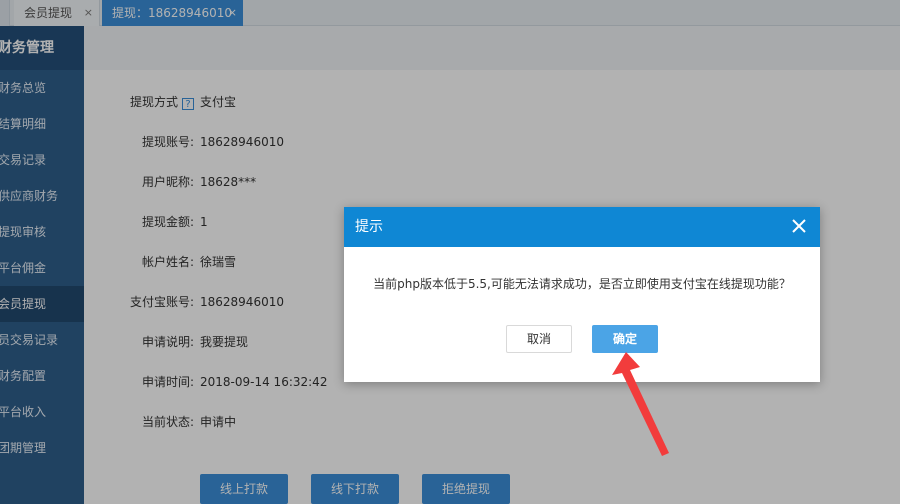 The width and height of the screenshot is (900, 504). Describe the element at coordinates (625, 339) in the screenshot. I see `confirm-button: 确定` at that location.